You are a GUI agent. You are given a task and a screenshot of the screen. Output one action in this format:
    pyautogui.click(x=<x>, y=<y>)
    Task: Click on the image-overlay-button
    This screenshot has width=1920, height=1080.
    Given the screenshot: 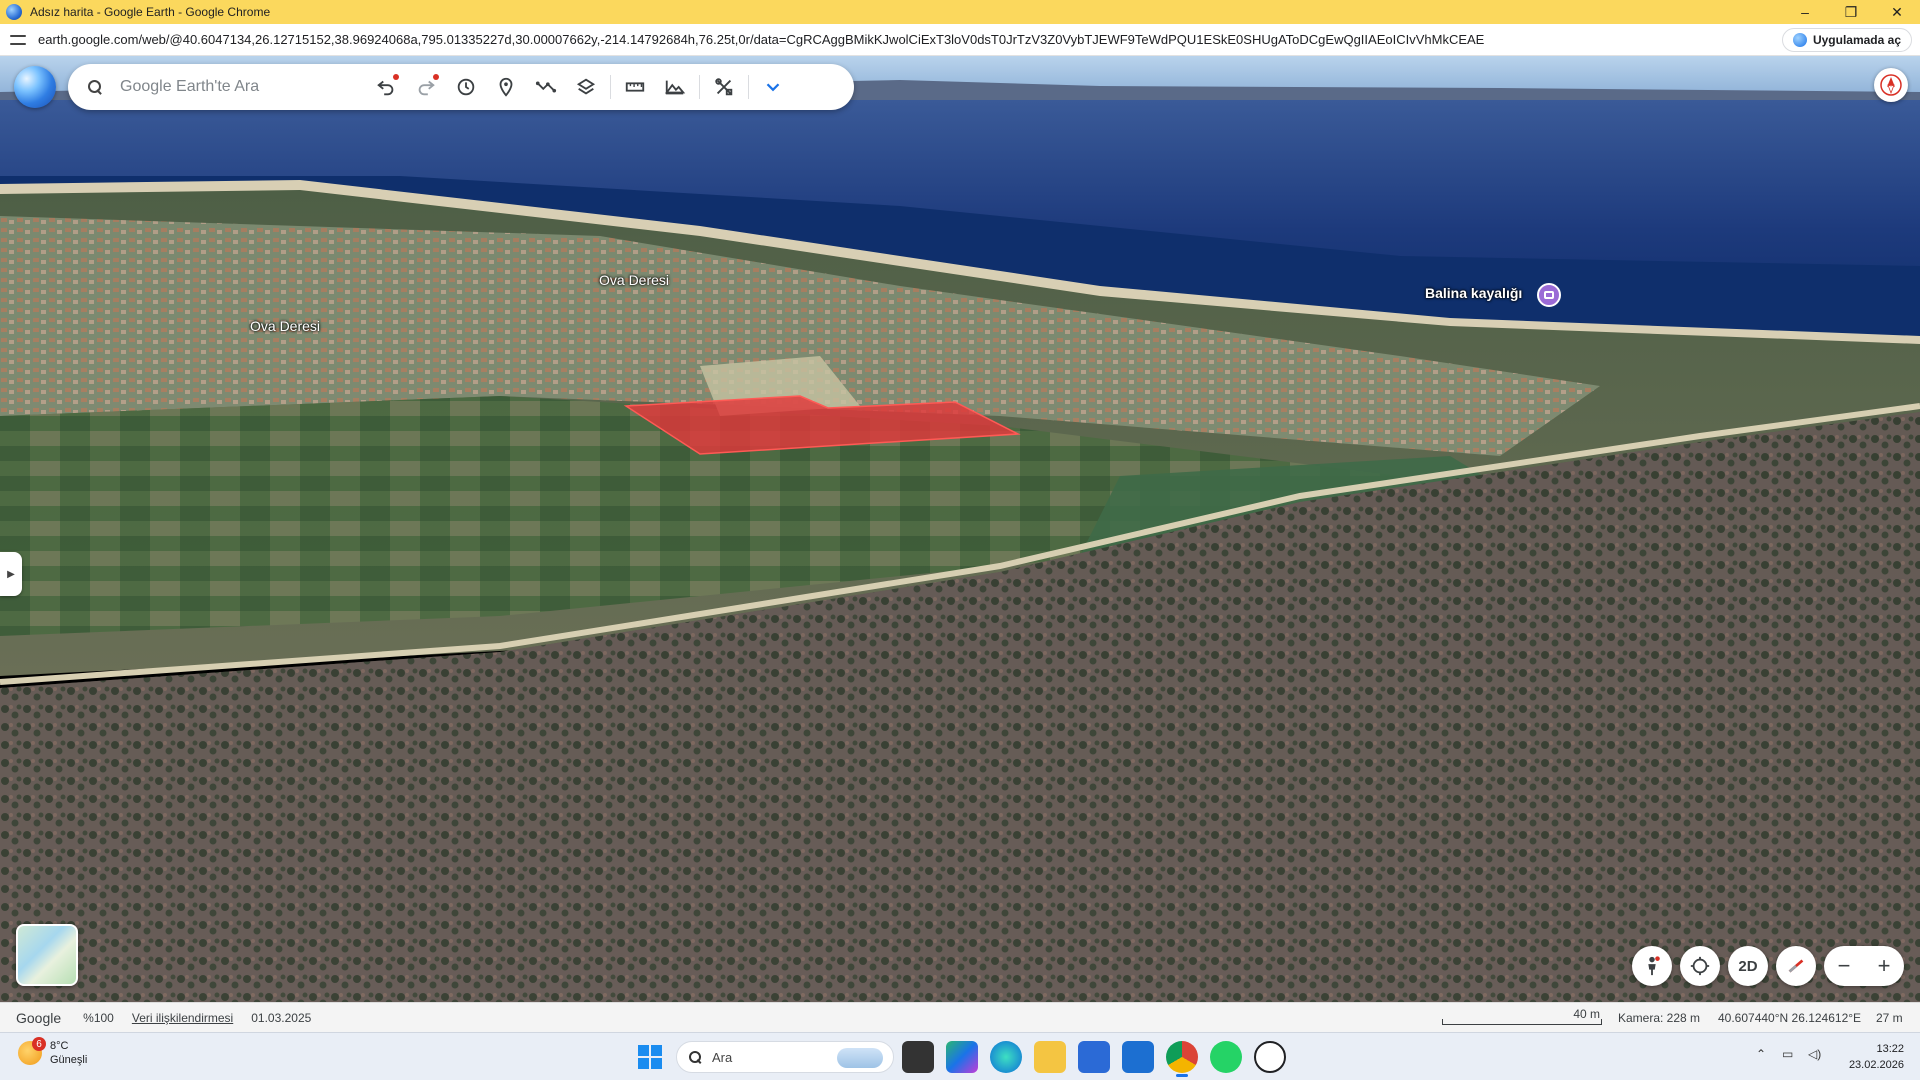 What is the action you would take?
    pyautogui.click(x=675, y=87)
    